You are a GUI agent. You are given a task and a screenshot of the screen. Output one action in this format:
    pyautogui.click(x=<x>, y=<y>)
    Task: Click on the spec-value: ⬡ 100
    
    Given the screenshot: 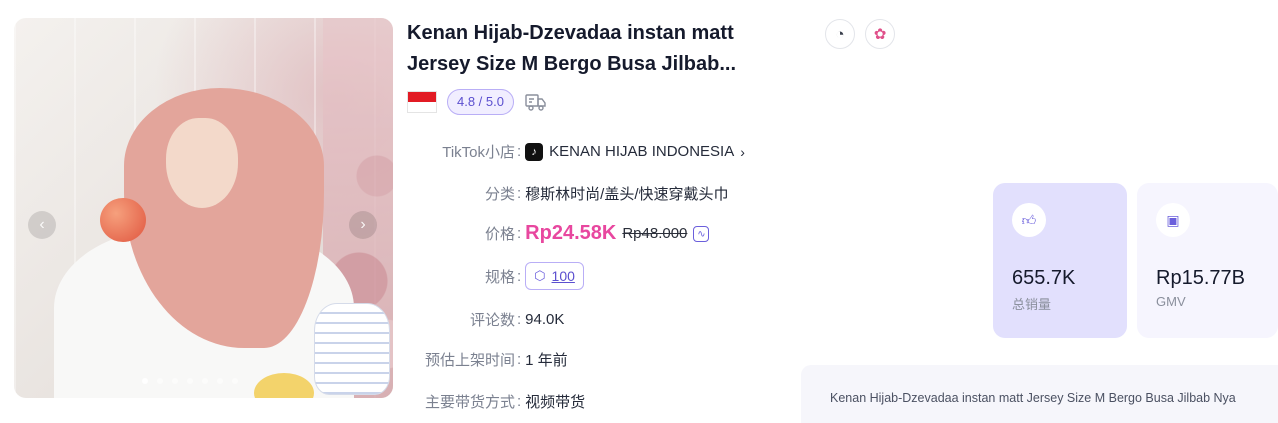 What is the action you would take?
    pyautogui.click(x=554, y=276)
    